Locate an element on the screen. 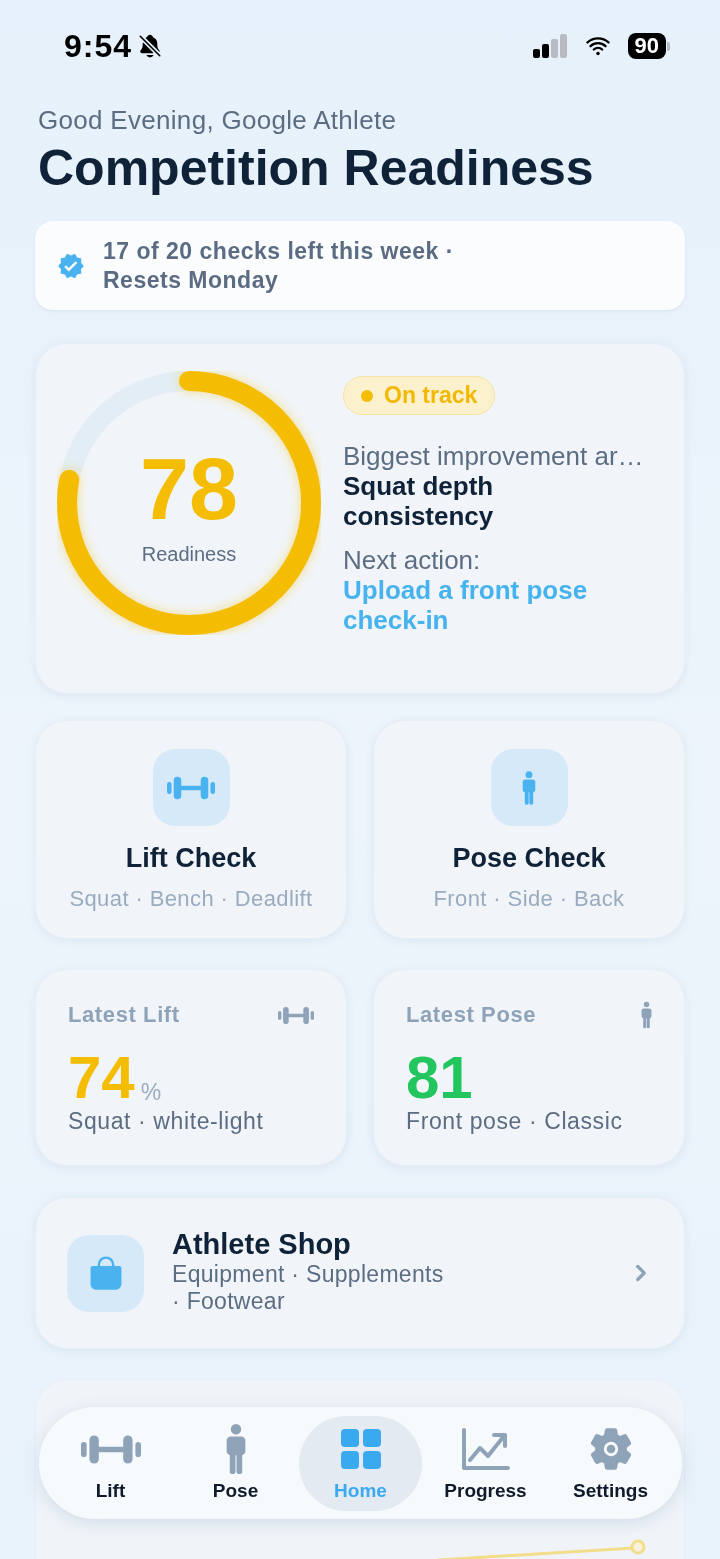 The height and width of the screenshot is (1559, 720). chart-icon is located at coordinates (485, 1449).